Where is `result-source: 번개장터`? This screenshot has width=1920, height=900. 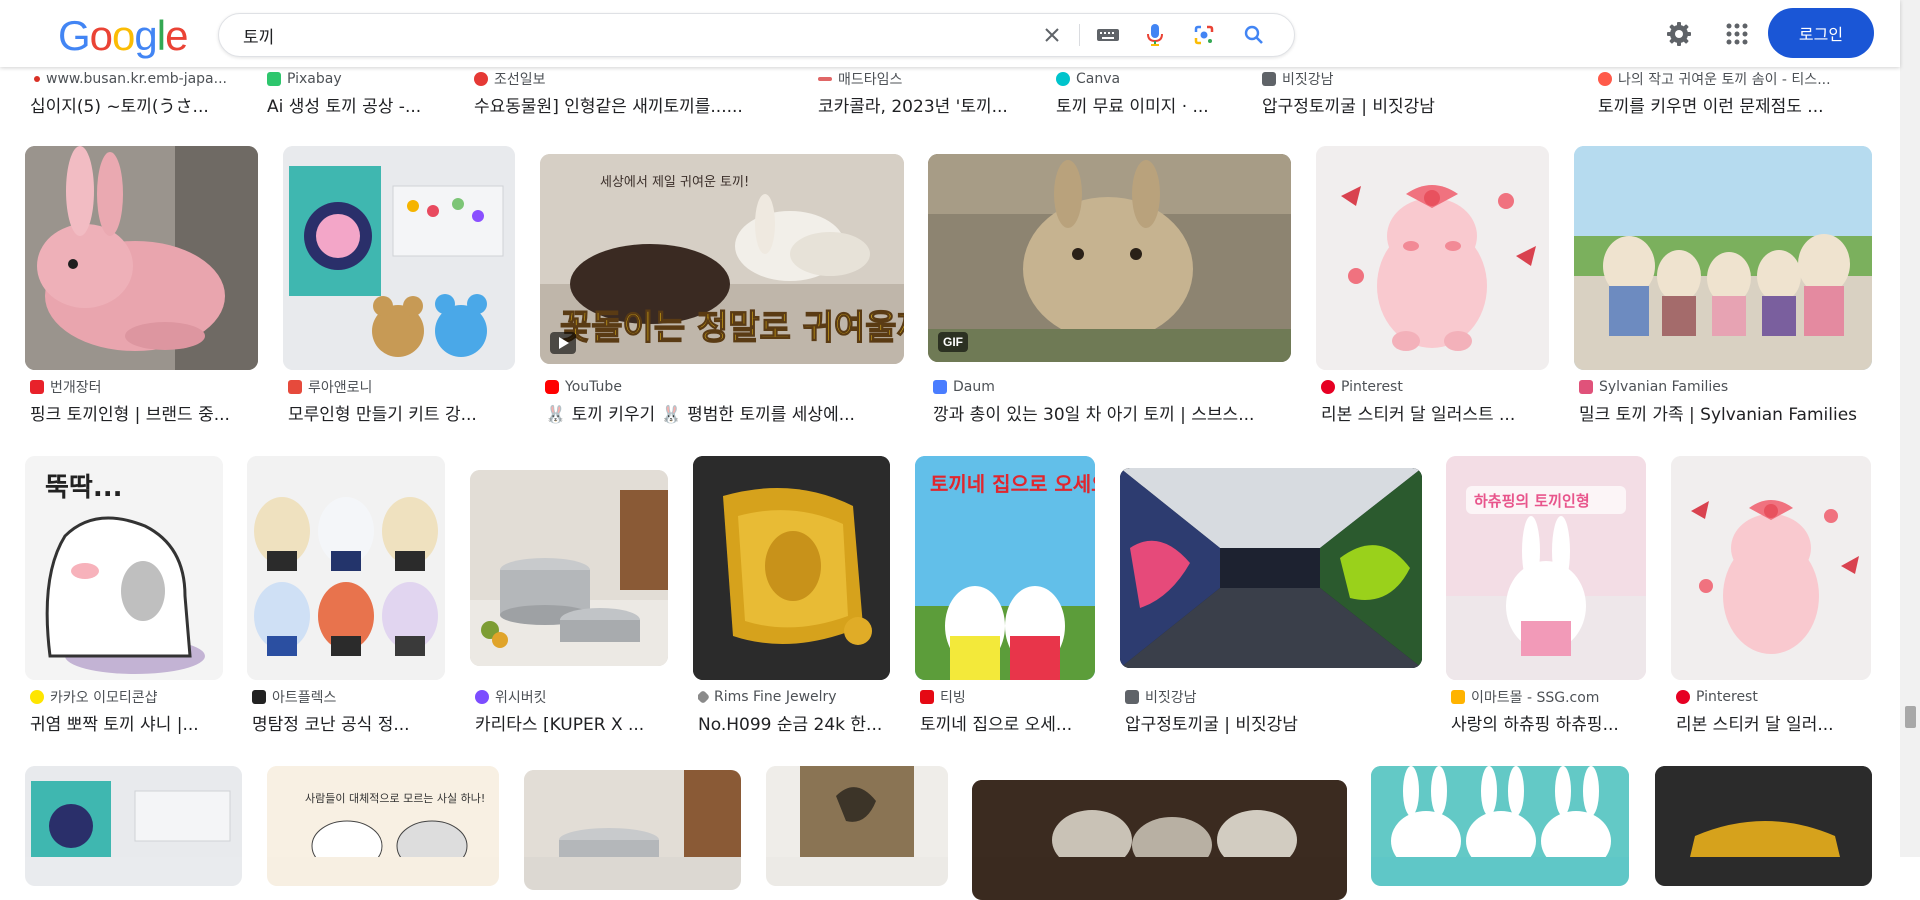 result-source: 번개장터 is located at coordinates (144, 387).